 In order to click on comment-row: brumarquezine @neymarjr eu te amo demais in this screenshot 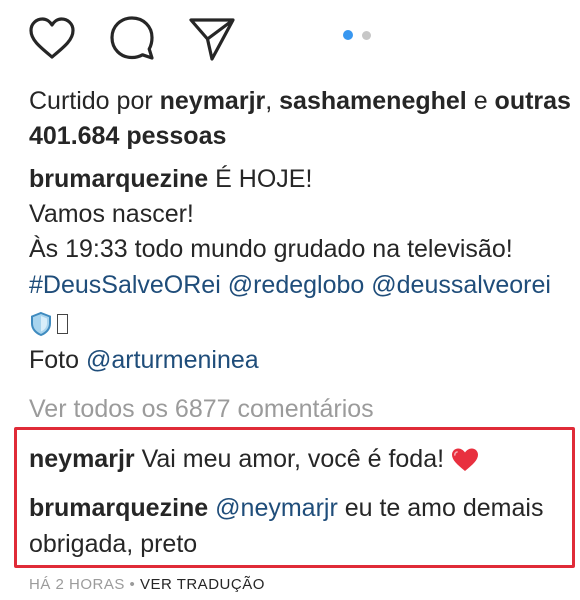, I will do `click(286, 508)`.